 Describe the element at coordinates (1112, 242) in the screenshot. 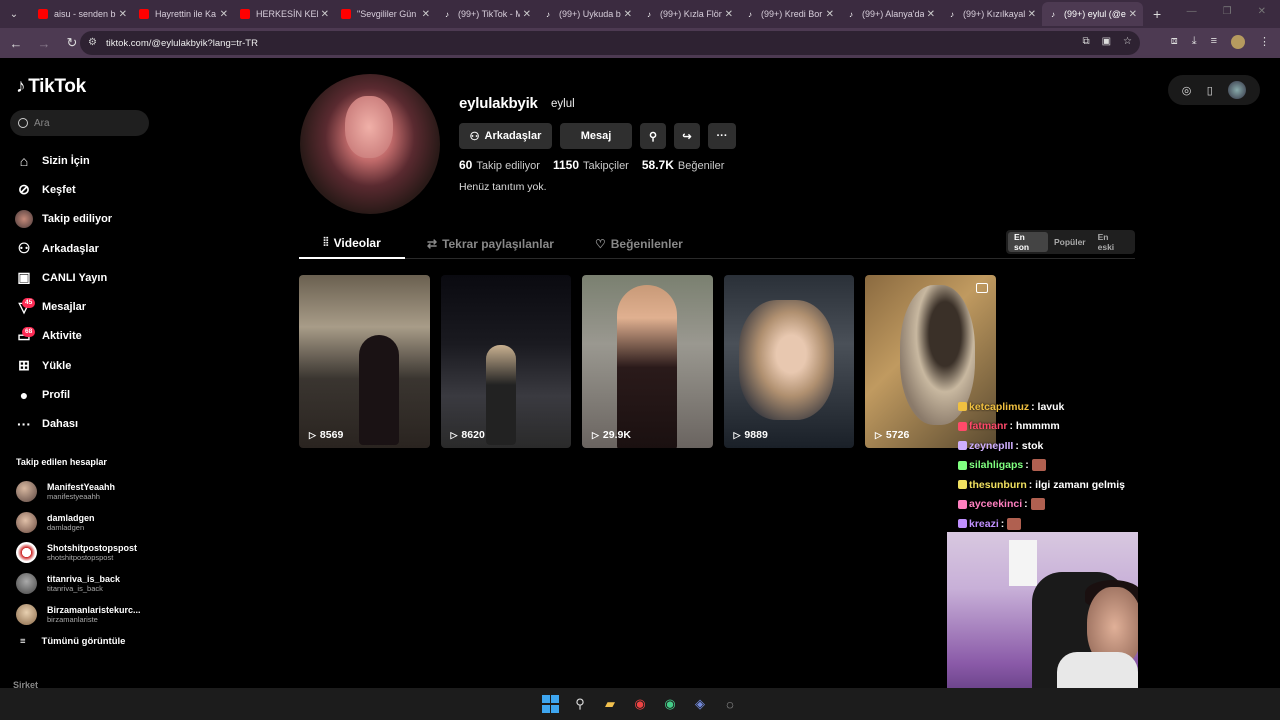

I see `sort-option: En eski` at that location.